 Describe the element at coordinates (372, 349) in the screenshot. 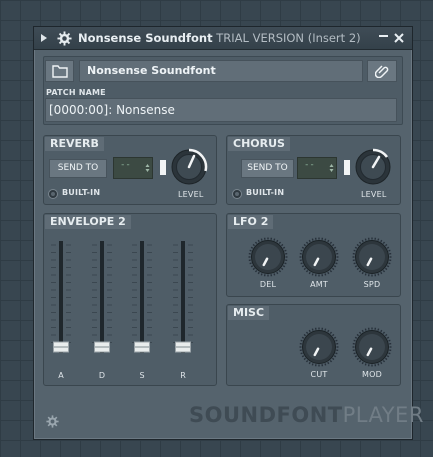

I see `misc-mod-knob` at that location.